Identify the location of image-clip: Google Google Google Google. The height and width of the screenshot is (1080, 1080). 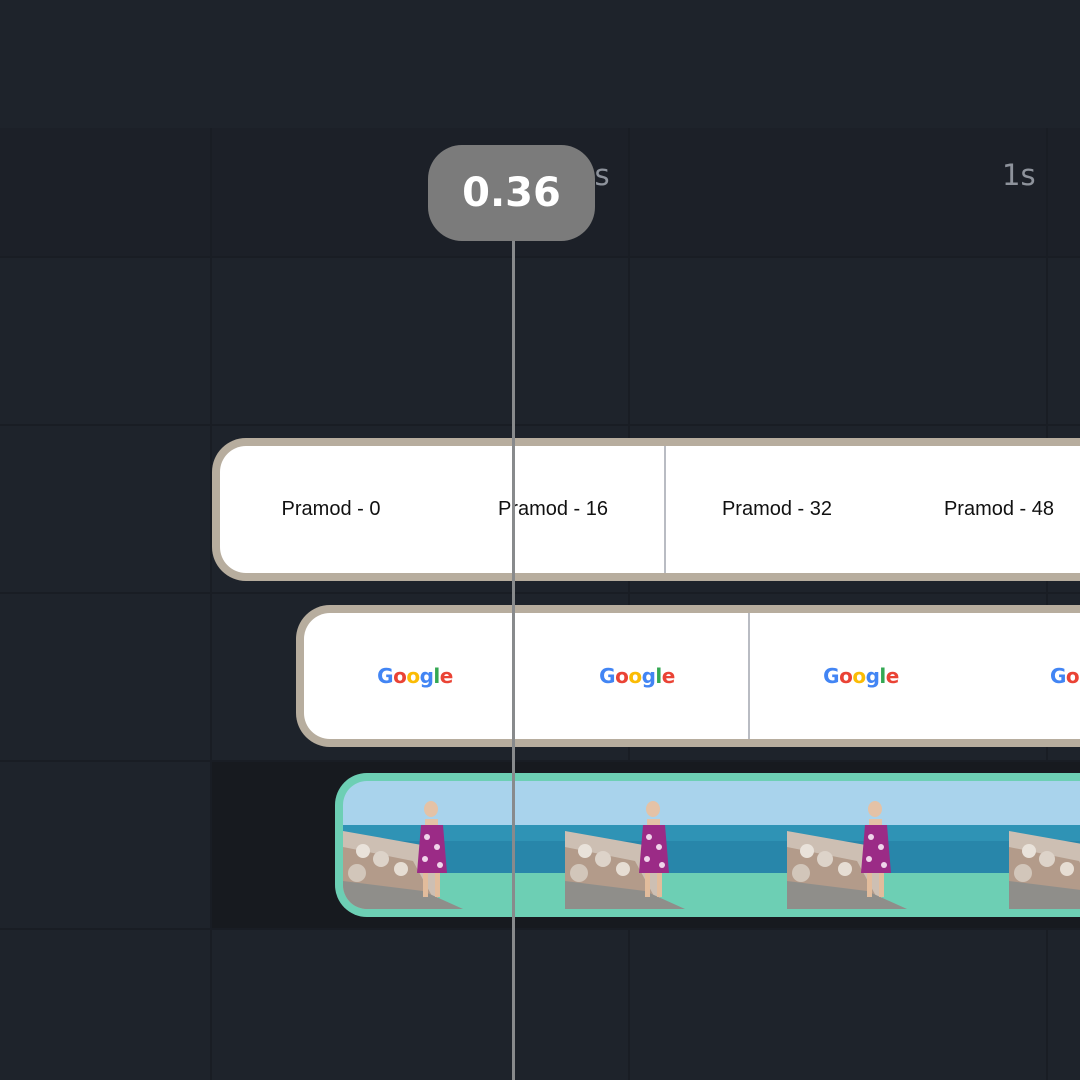
(688, 676).